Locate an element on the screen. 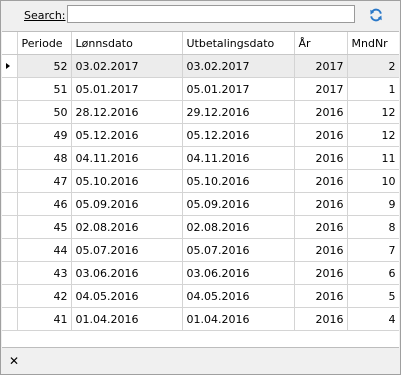  table-row: 44 05.07.2016 05.07.2016 2016 7 is located at coordinates (200, 250).